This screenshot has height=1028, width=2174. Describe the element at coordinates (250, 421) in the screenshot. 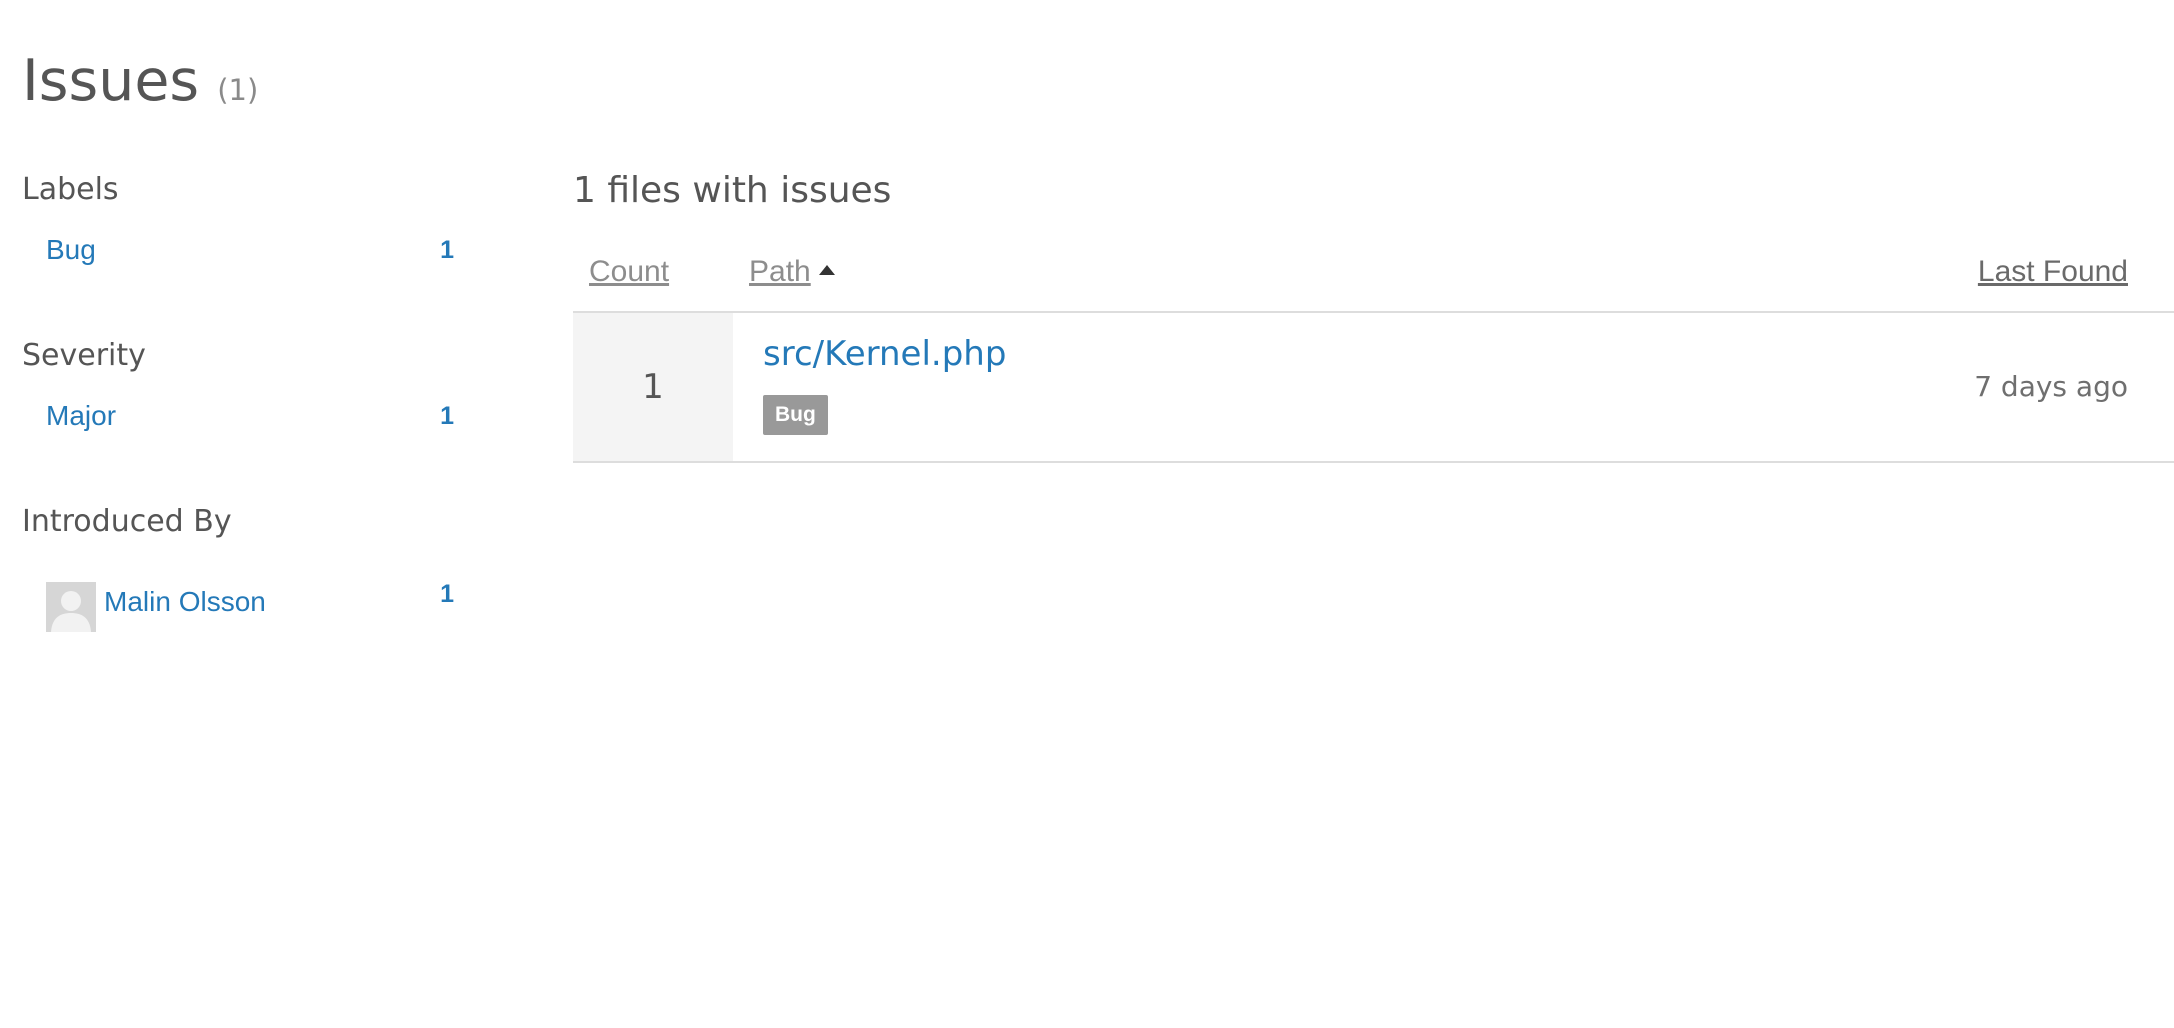

I see `facet-item-severity-major: Major 1` at that location.